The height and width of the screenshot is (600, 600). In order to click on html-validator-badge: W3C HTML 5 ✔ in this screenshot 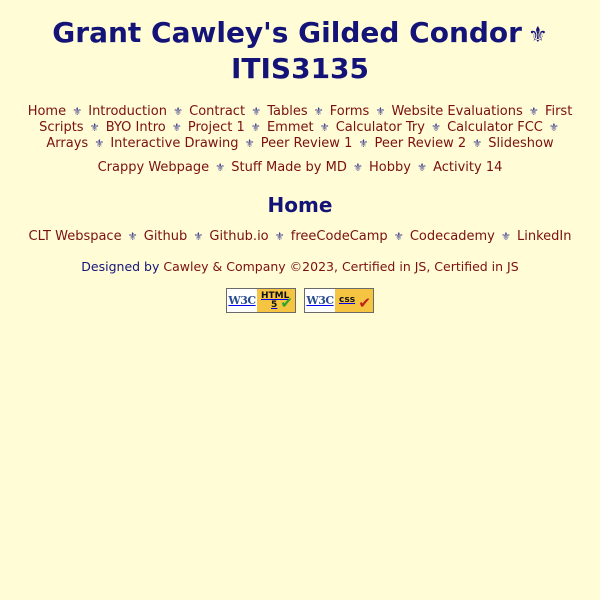, I will do `click(261, 300)`.